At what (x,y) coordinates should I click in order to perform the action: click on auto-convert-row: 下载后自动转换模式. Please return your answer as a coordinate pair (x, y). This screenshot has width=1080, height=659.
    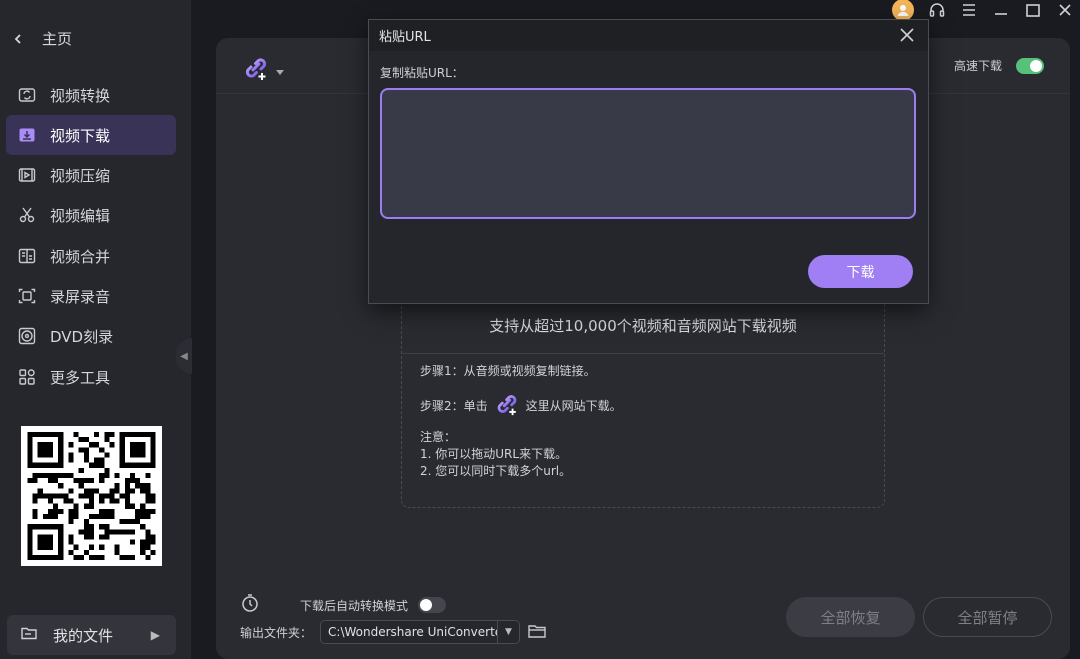
    Looking at the image, I should click on (343, 605).